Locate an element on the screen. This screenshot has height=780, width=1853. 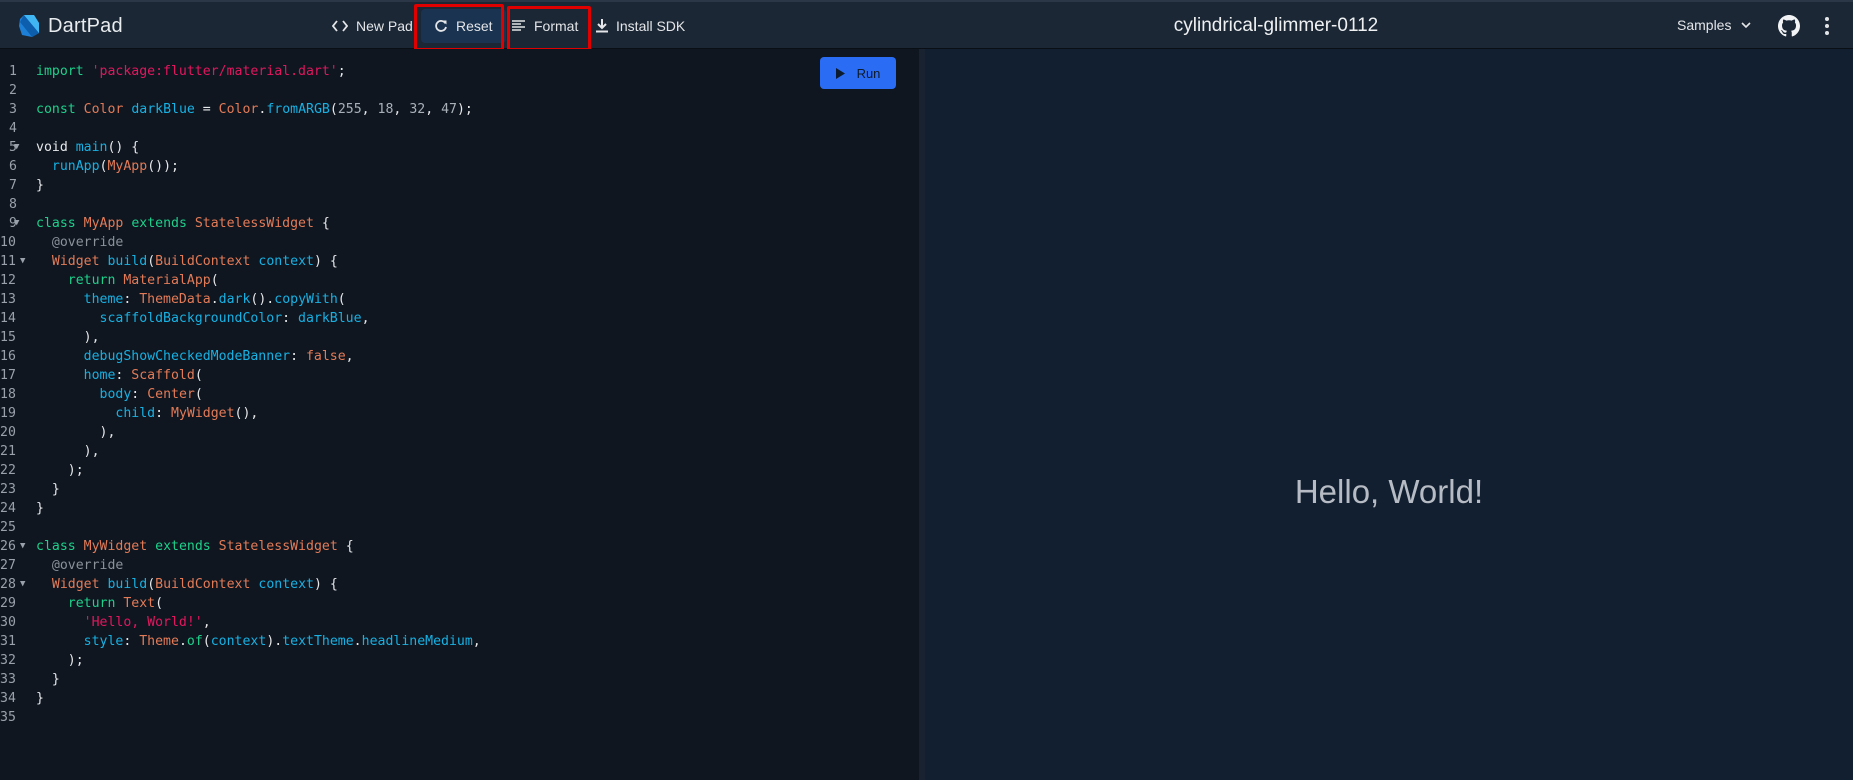
line-number: 10 is located at coordinates (8, 242).